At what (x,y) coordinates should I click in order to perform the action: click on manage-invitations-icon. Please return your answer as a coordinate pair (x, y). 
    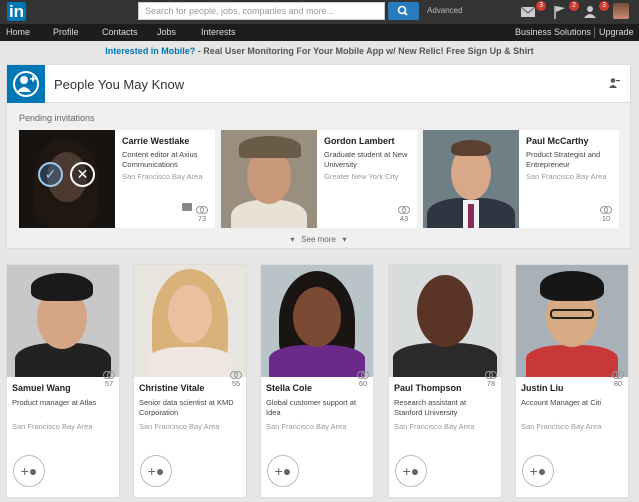
    Looking at the image, I should click on (614, 83).